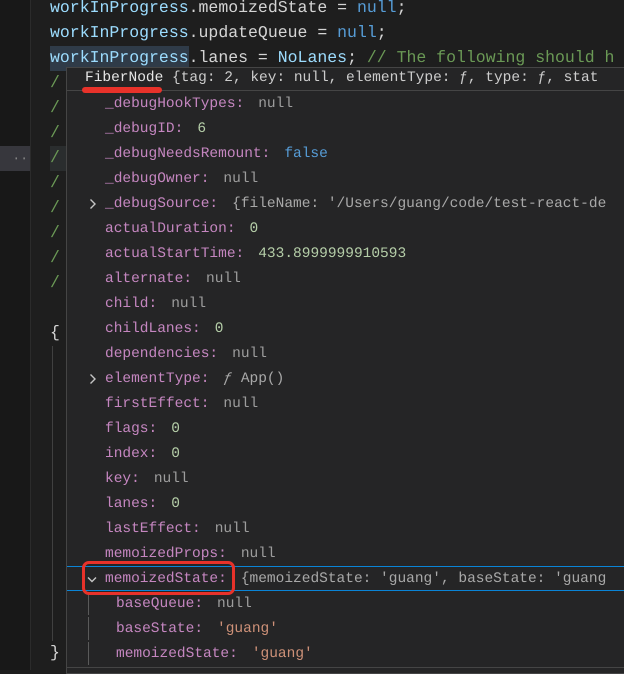 Image resolution: width=624 pixels, height=674 pixels. I want to click on property-value: {fileName: '/Users/guang/code/test-react-de, so click(419, 203).